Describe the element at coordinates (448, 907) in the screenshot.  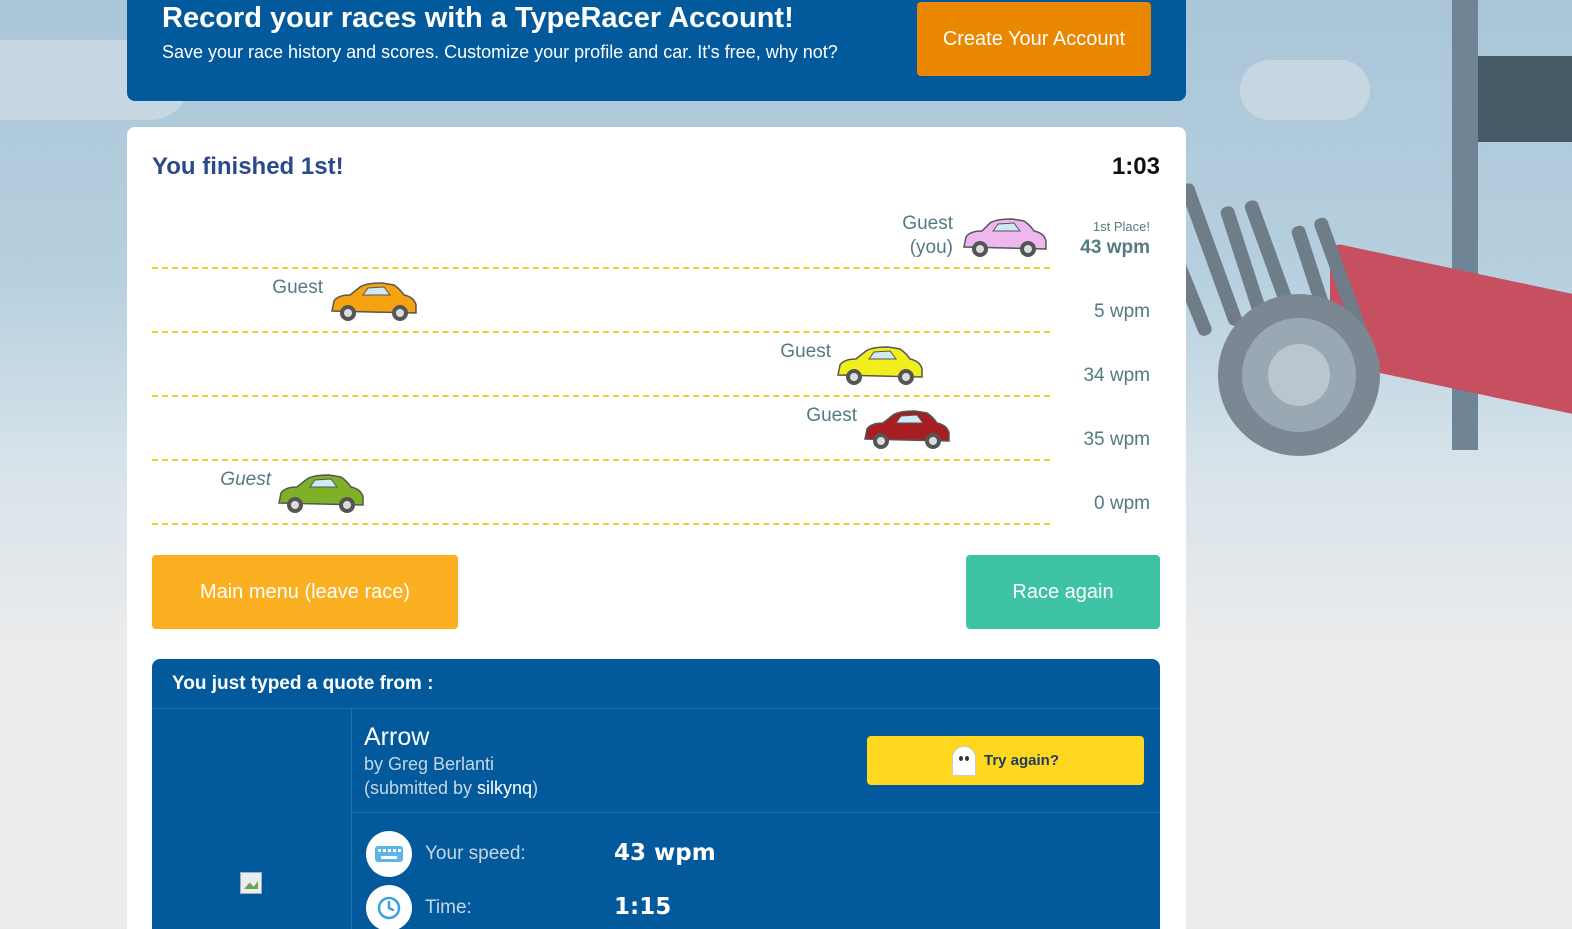
I see `time-label: Time:` at that location.